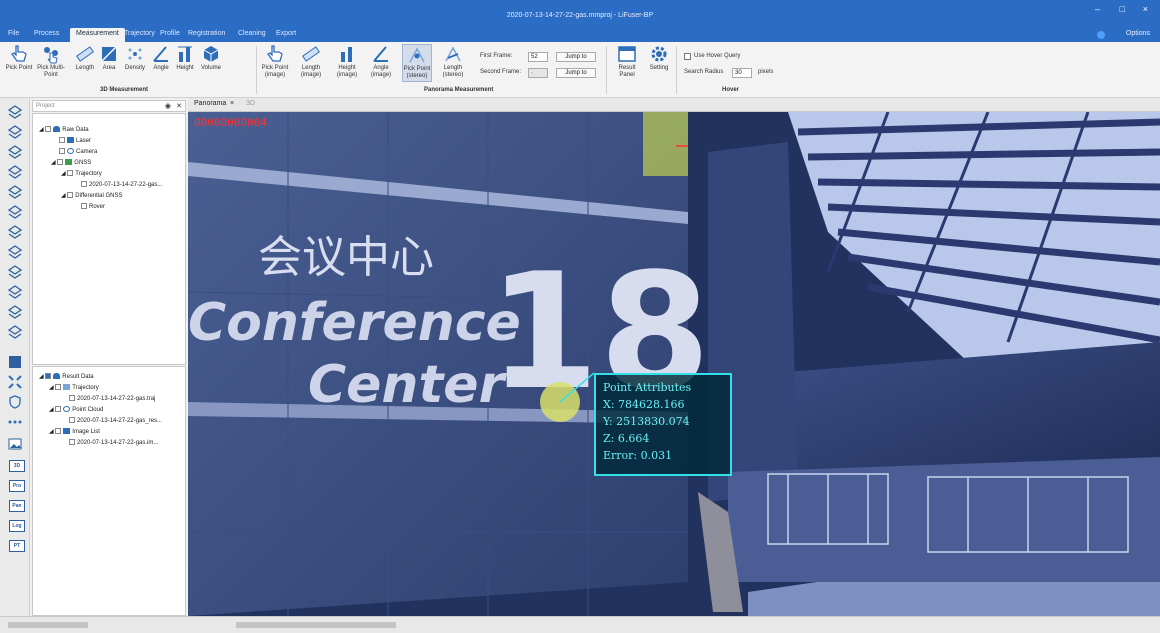 This screenshot has height=633, width=1160. What do you see at coordinates (346, 257) in the screenshot?
I see `sign-chinese: 会议中心` at bounding box center [346, 257].